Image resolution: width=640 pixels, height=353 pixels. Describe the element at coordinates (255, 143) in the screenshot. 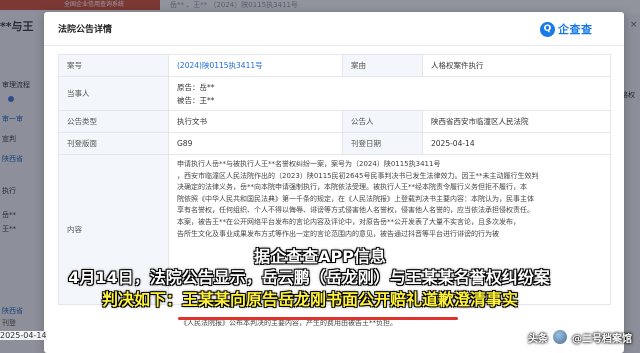

I see `page-value: G89` at that location.